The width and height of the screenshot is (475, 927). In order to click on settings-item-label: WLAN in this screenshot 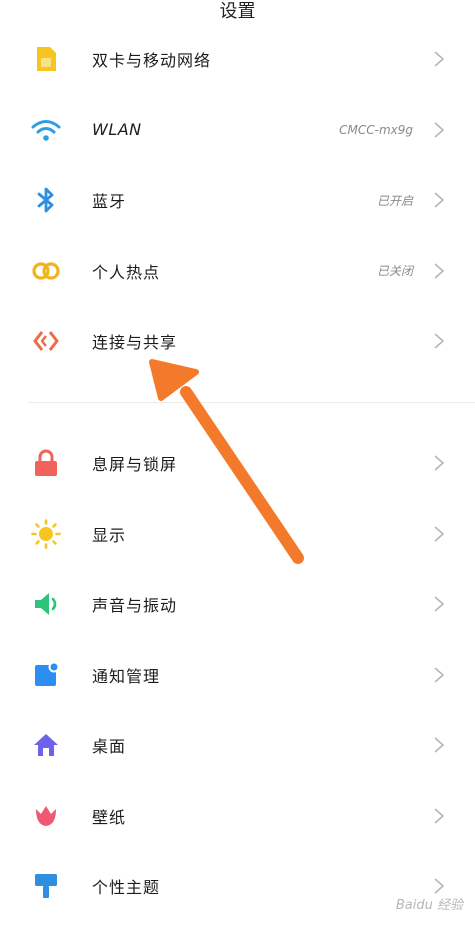, I will do `click(117, 130)`.